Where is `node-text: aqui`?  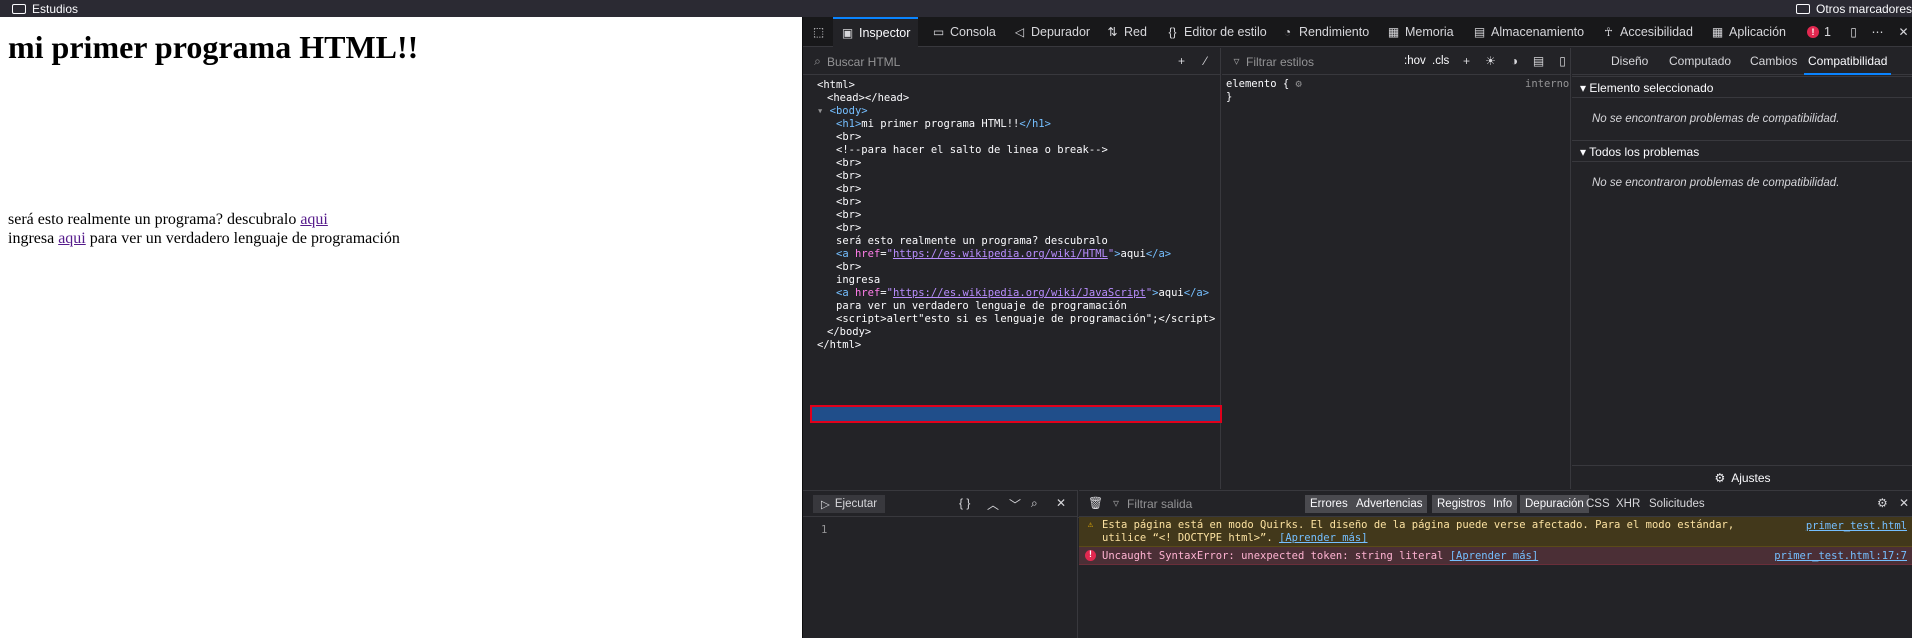
node-text: aqui is located at coordinates (1171, 293).